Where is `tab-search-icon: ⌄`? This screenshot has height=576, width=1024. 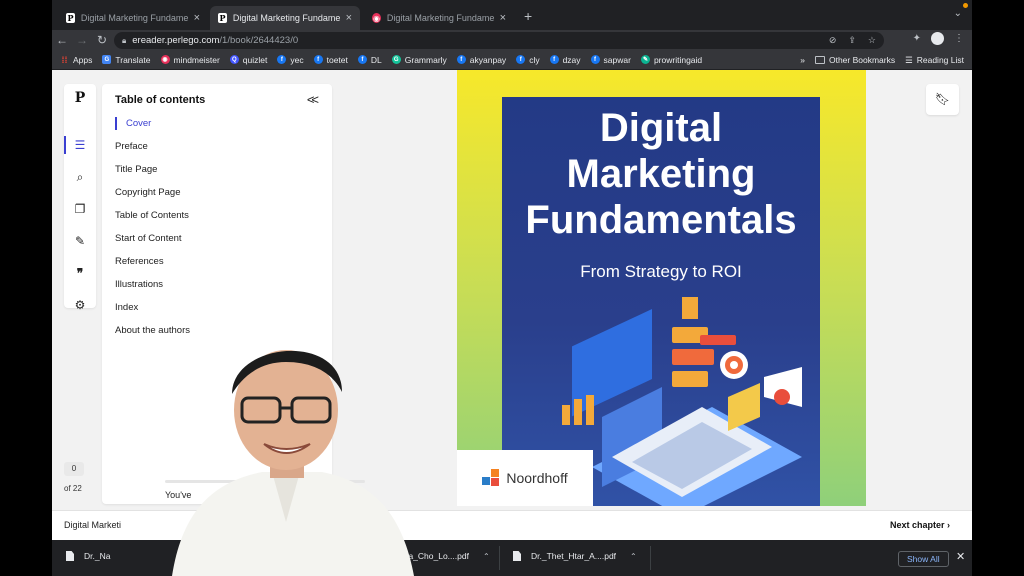 tab-search-icon: ⌄ is located at coordinates (958, 13).